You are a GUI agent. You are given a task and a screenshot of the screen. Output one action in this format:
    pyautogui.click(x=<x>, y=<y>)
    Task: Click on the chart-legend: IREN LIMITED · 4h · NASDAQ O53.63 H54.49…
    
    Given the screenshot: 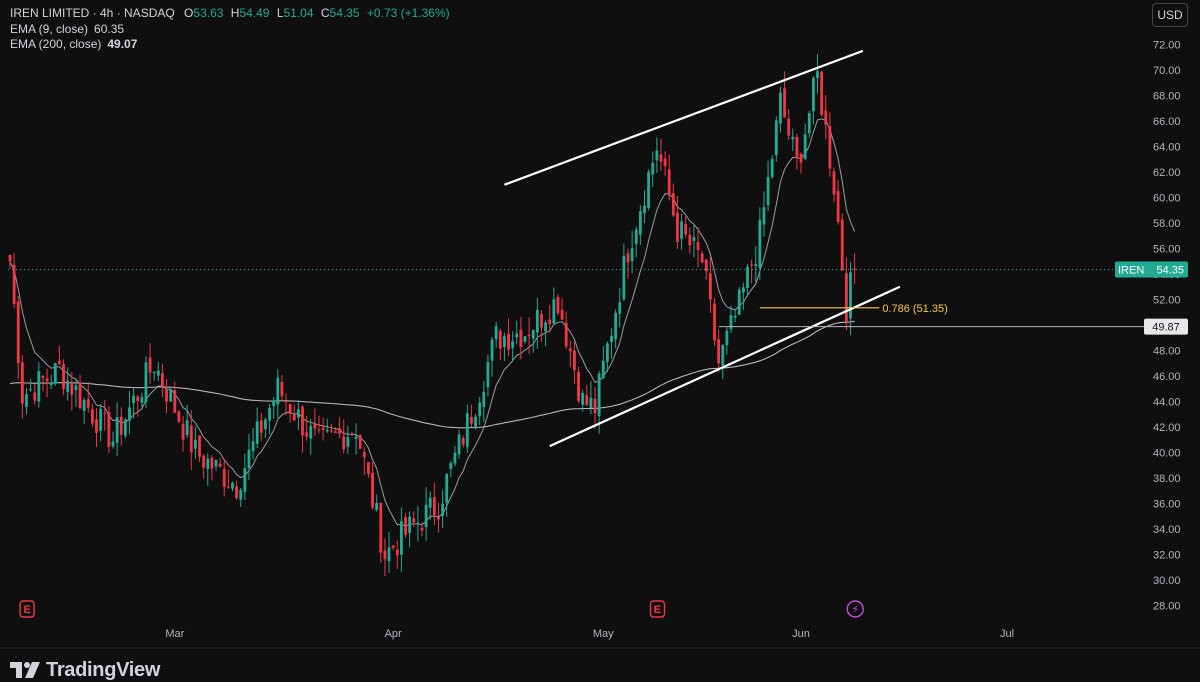 What is the action you would take?
    pyautogui.click(x=232, y=29)
    